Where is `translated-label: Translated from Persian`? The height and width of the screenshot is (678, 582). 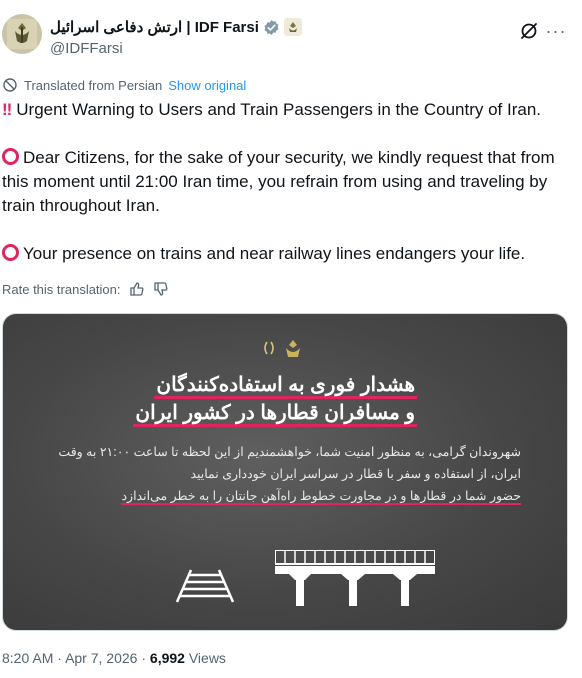 translated-label: Translated from Persian is located at coordinates (93, 85).